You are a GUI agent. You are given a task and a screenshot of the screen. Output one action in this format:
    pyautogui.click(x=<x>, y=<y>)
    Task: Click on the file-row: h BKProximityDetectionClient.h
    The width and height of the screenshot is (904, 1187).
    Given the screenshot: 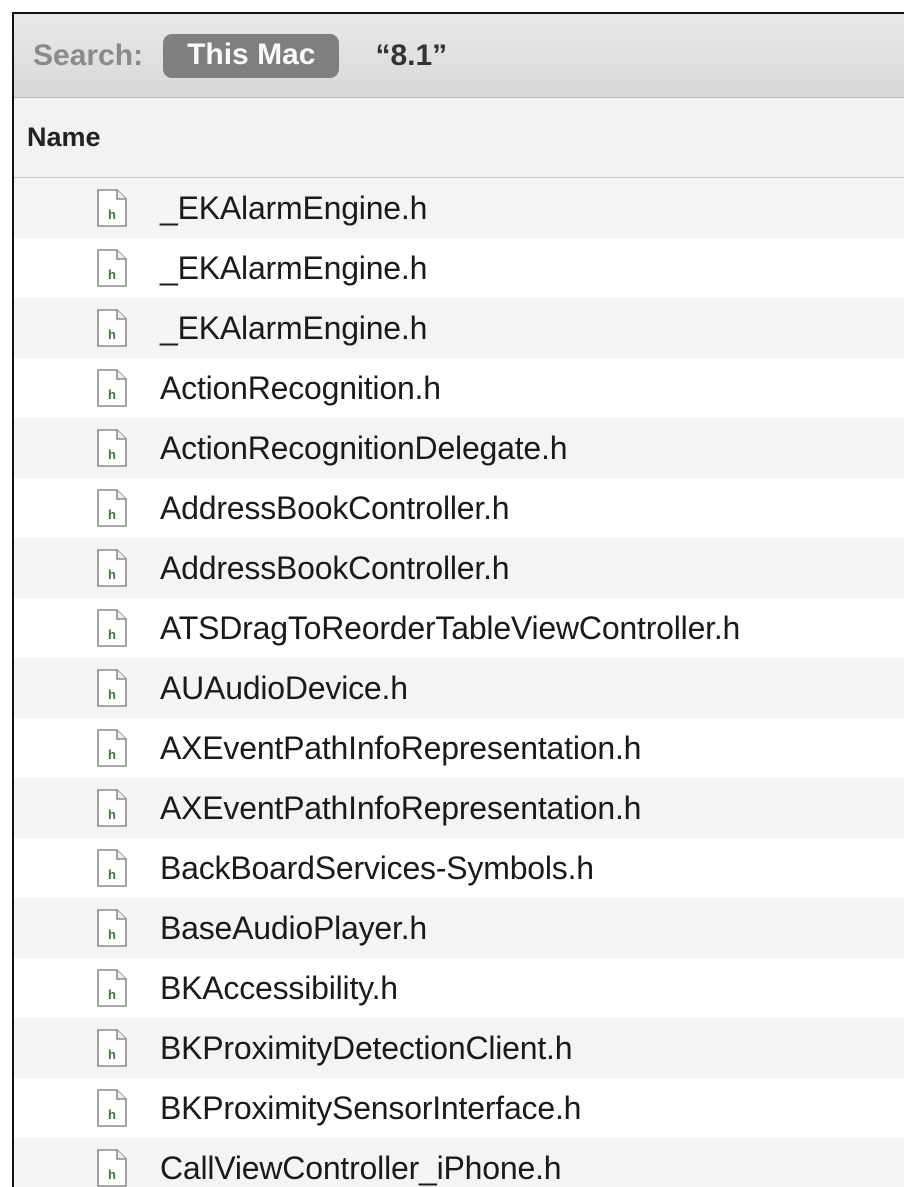 What is the action you would take?
    pyautogui.click(x=459, y=1048)
    